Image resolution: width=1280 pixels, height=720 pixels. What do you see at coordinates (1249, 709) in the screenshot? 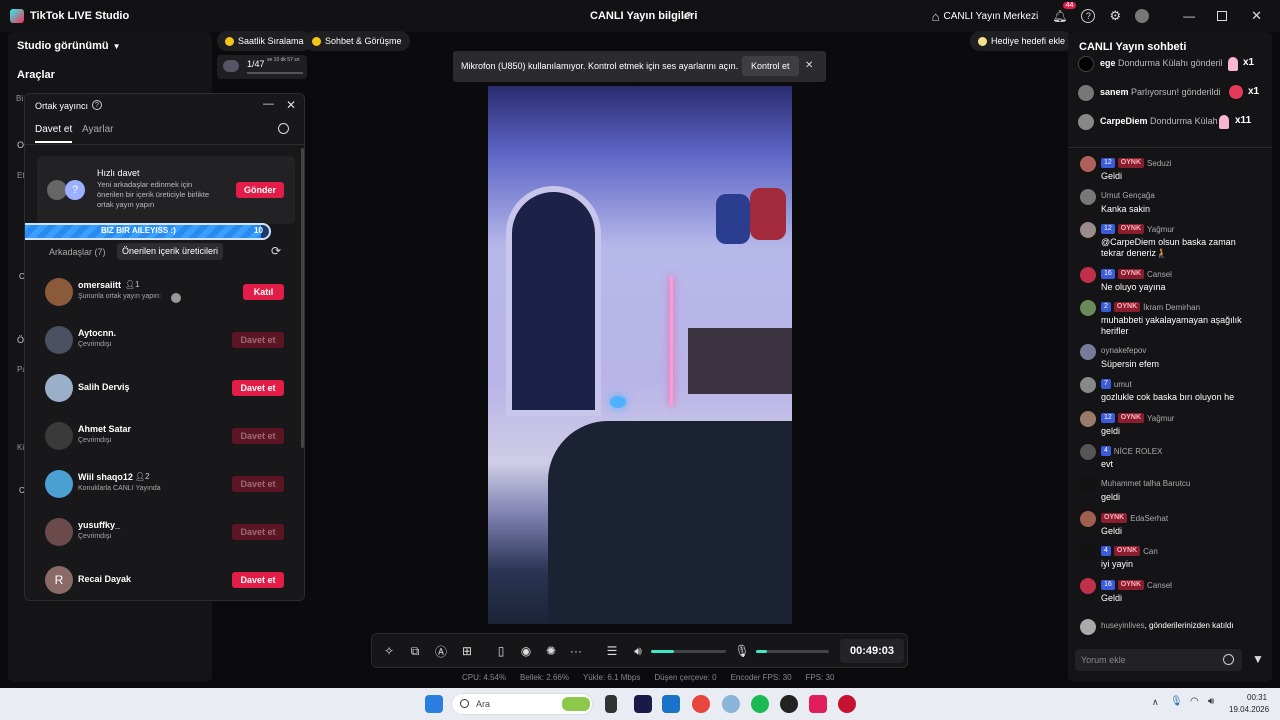
I see `clock-date: 19.04.2026` at bounding box center [1249, 709].